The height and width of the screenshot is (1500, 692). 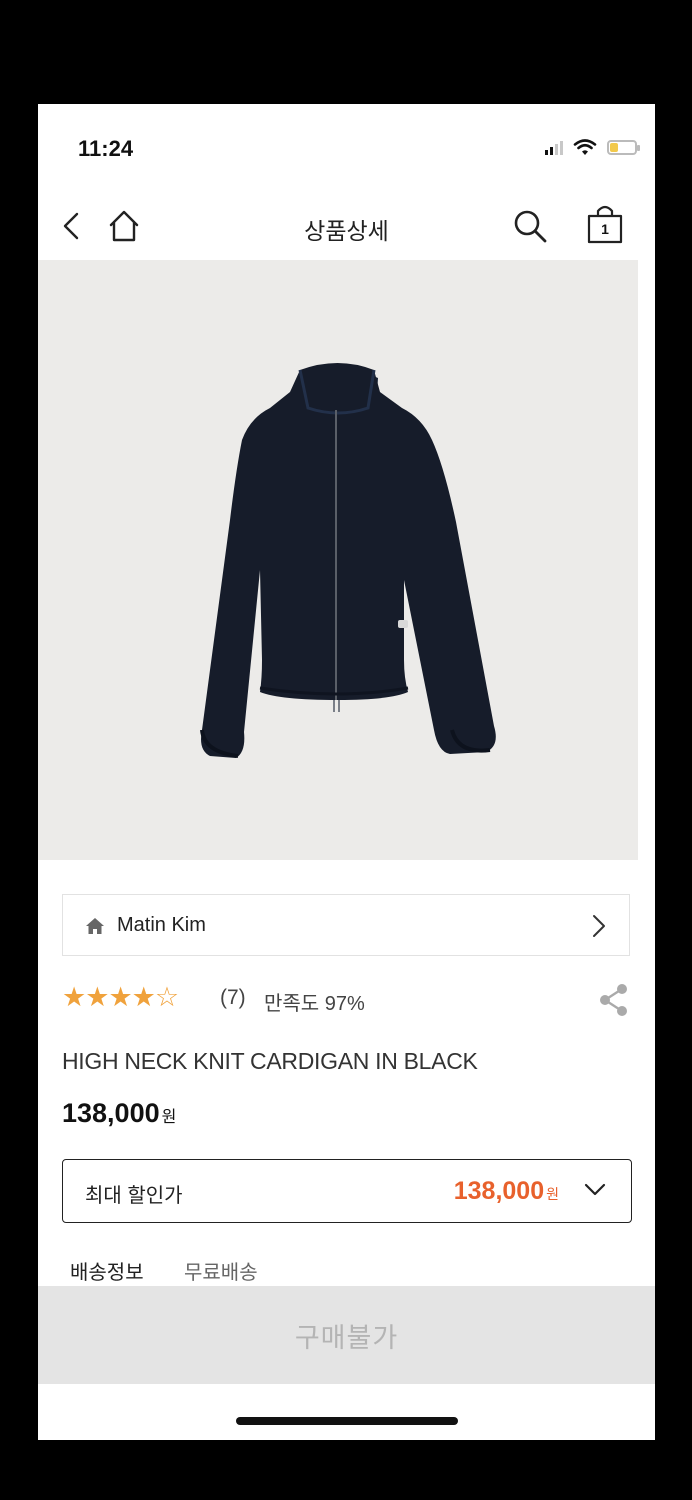 I want to click on home-indicator, so click(x=347, y=1421).